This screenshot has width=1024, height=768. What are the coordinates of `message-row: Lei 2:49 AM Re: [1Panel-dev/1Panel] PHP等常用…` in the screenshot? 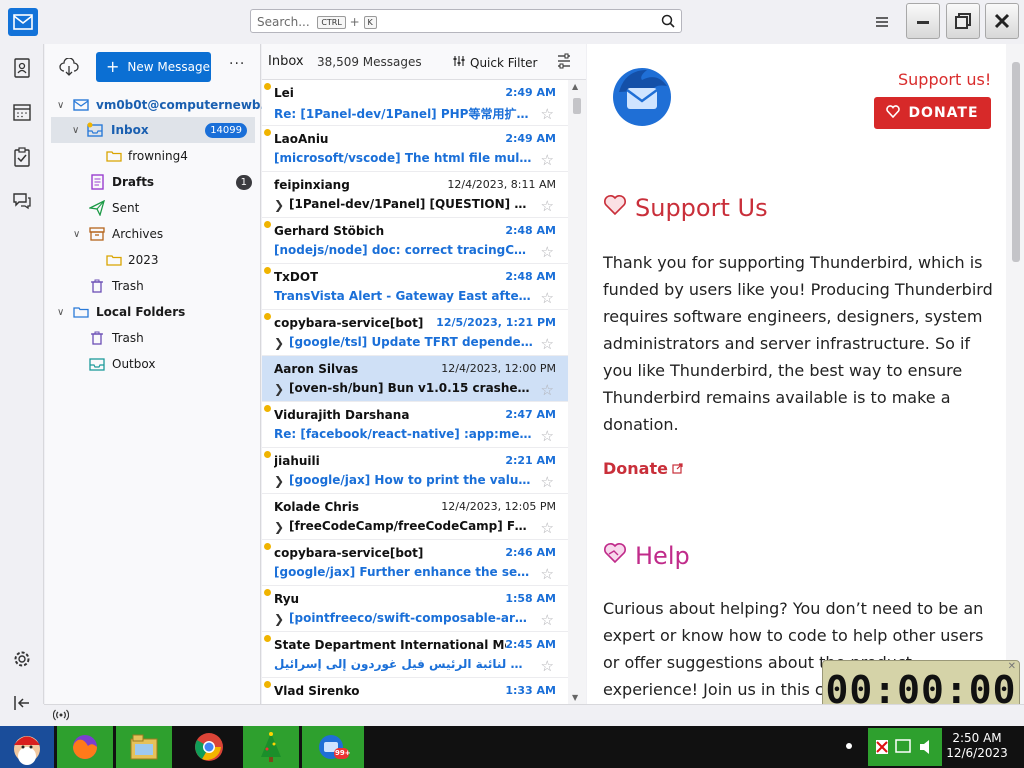 It's located at (415, 103).